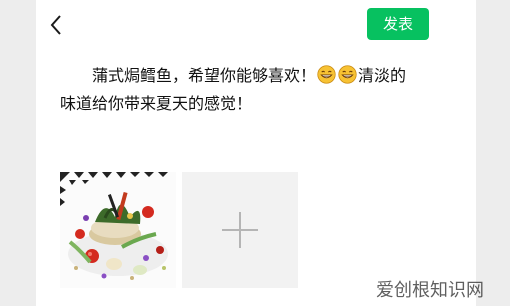 Image resolution: width=510 pixels, height=306 pixels. I want to click on food-photo, so click(118, 230).